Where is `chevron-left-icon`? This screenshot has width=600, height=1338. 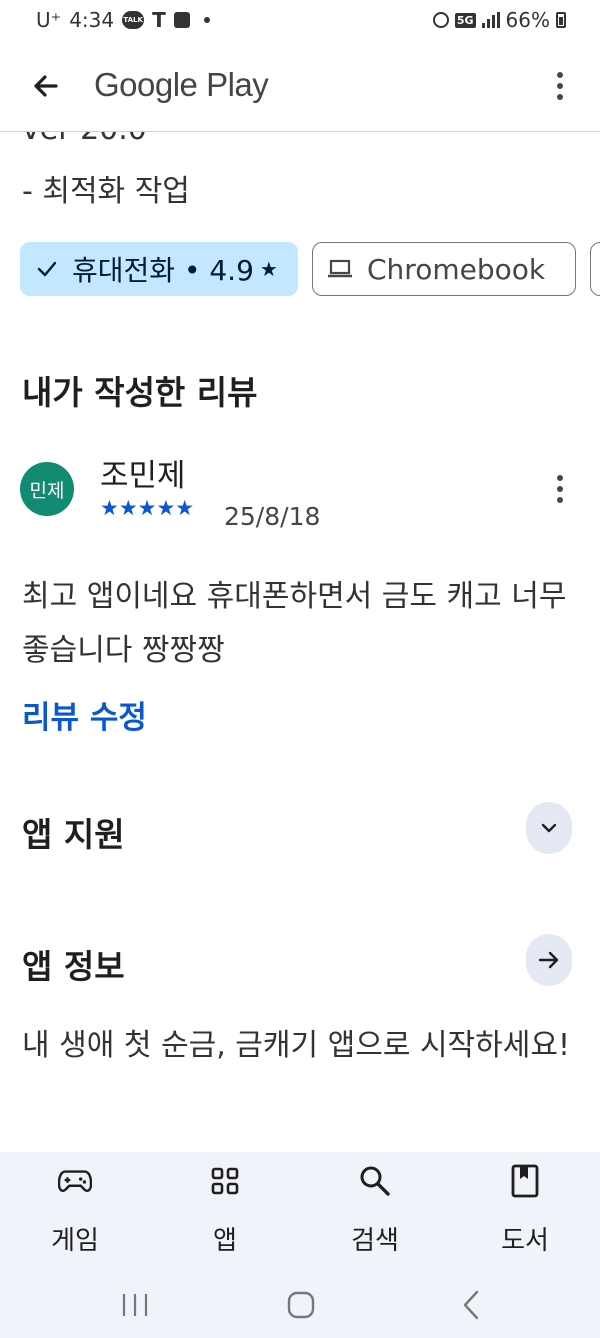 chevron-left-icon is located at coordinates (471, 1305).